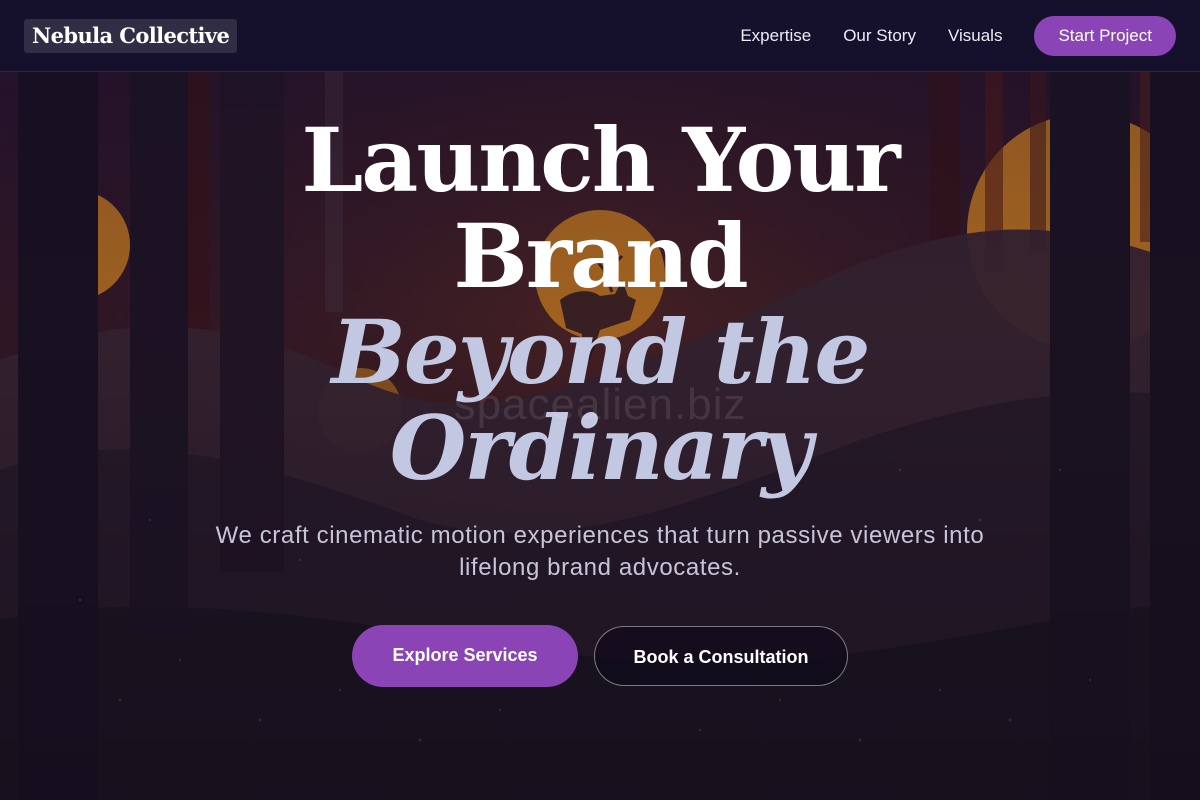 This screenshot has height=800, width=1200. I want to click on headline-line-1: Launch Your, so click(600, 160).